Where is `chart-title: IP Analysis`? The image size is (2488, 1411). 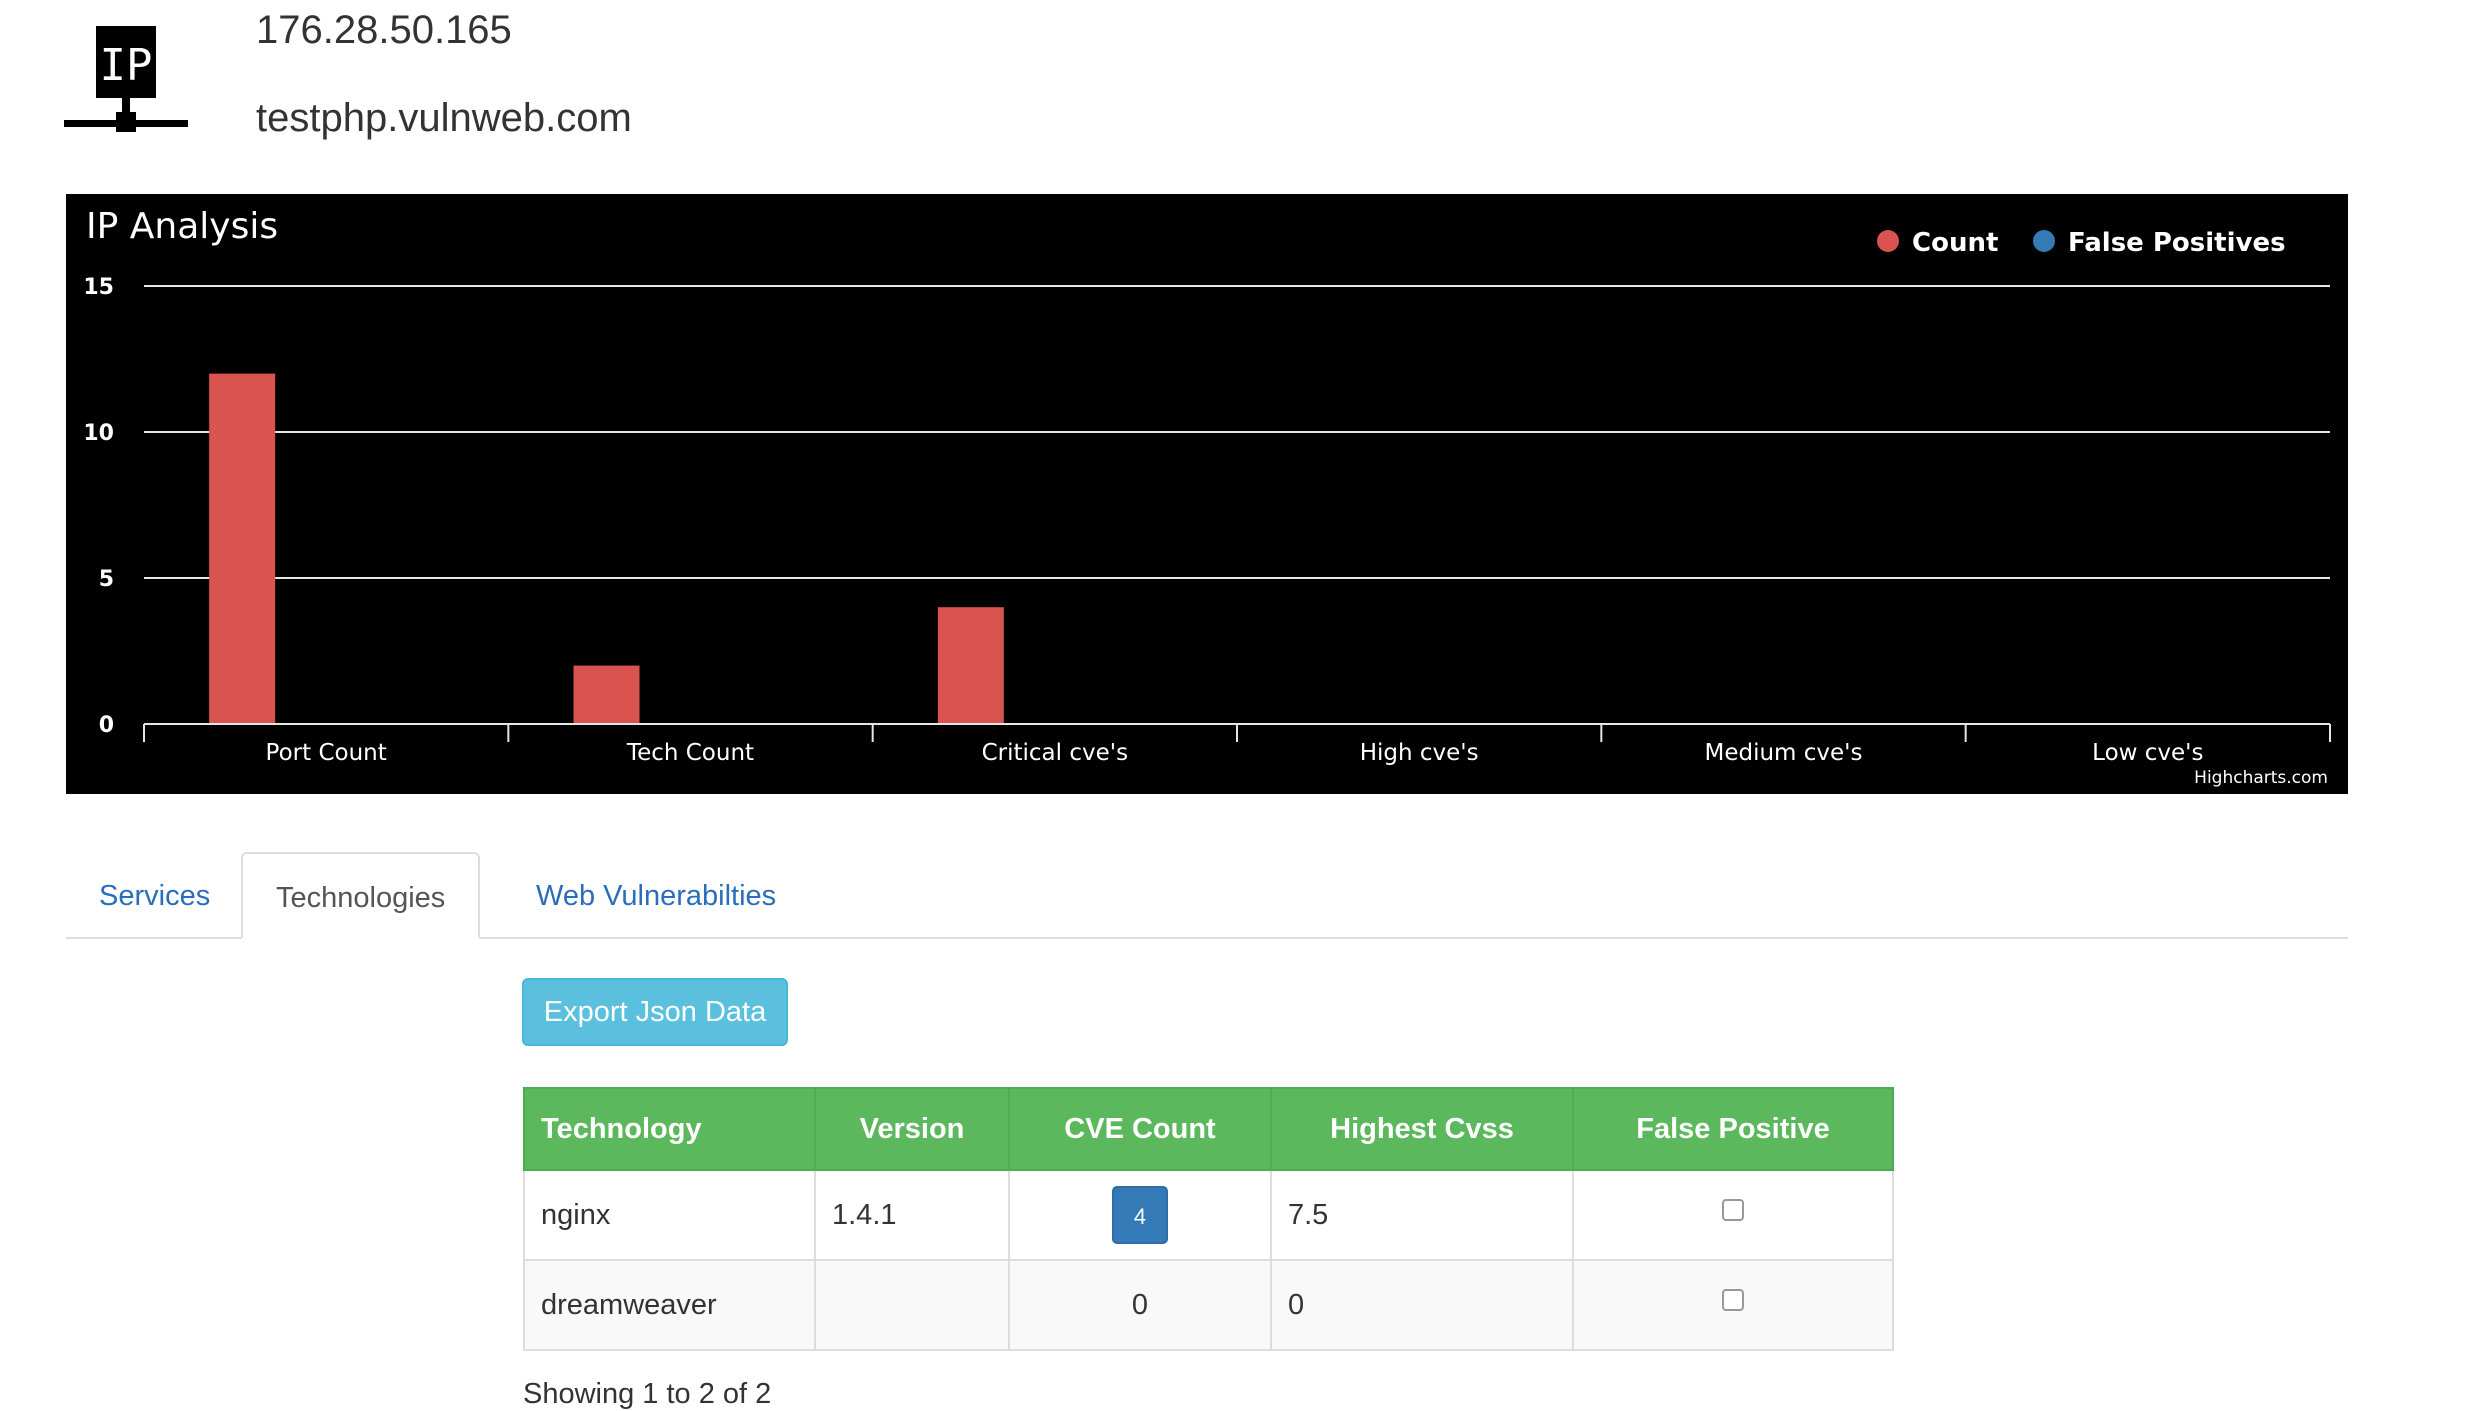 chart-title: IP Analysis is located at coordinates (182, 226).